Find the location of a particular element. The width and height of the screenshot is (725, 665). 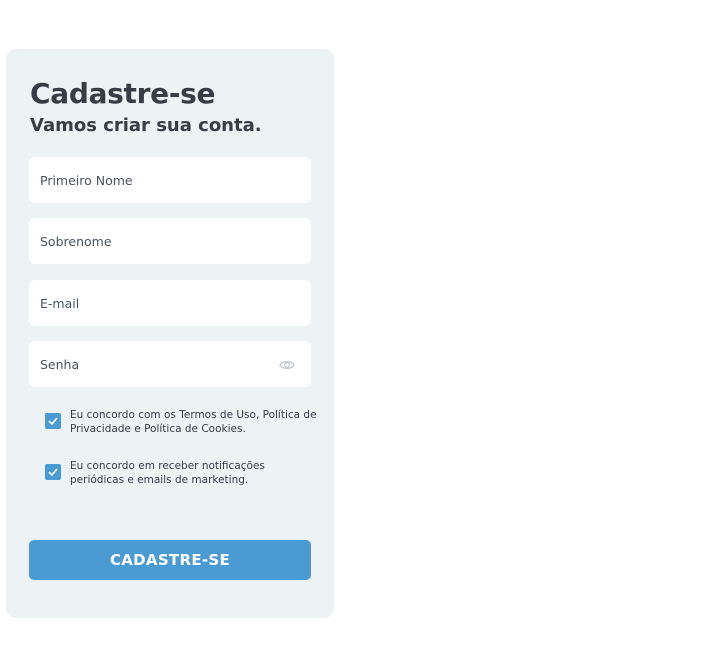

last-name-field is located at coordinates (170, 241).